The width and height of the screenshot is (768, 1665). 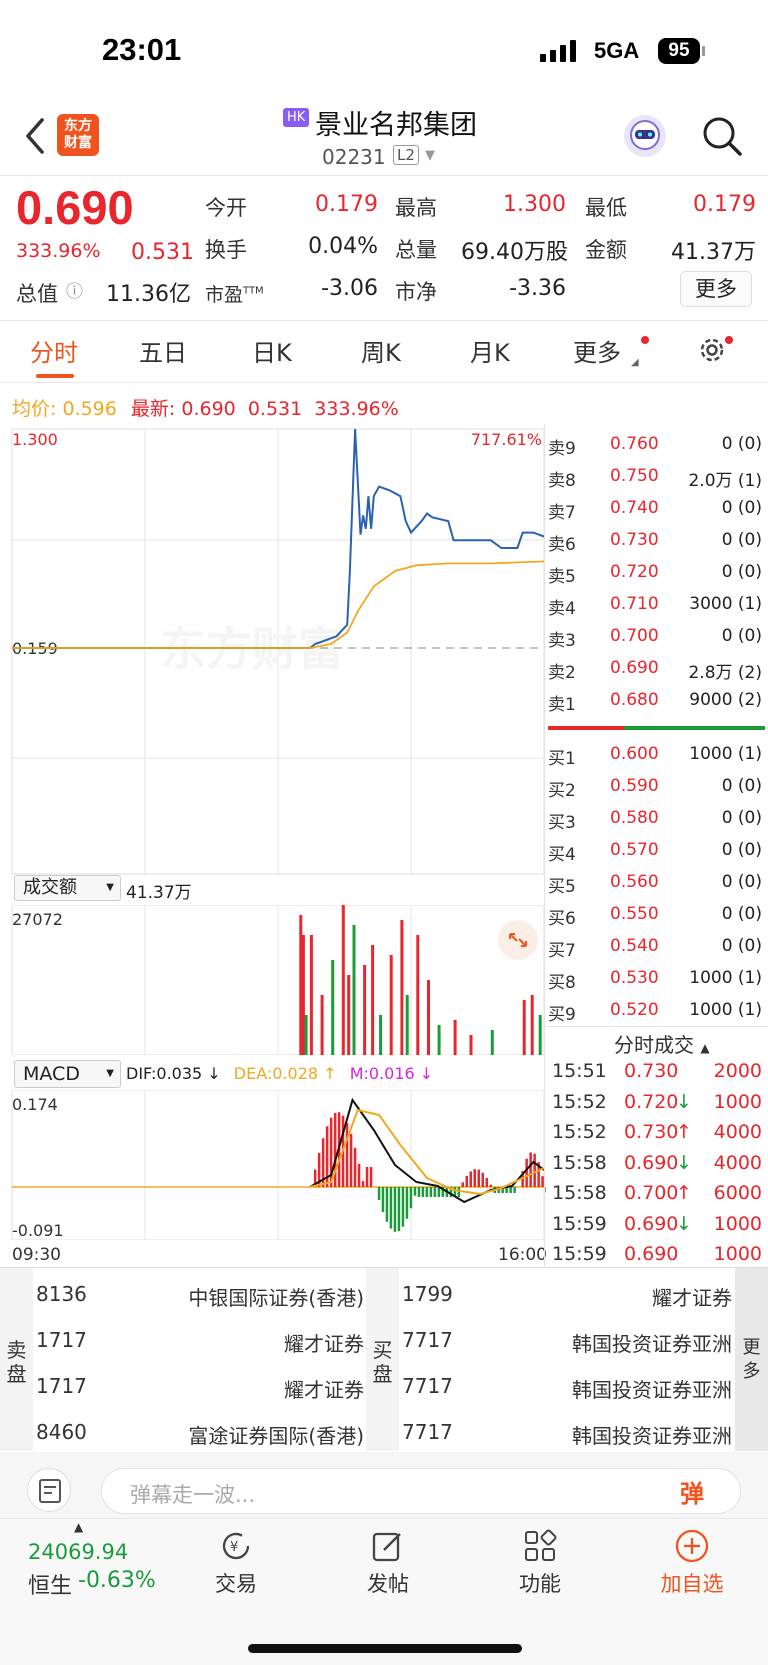 I want to click on bid-row: 买5 0.560 0 (0), so click(x=657, y=881).